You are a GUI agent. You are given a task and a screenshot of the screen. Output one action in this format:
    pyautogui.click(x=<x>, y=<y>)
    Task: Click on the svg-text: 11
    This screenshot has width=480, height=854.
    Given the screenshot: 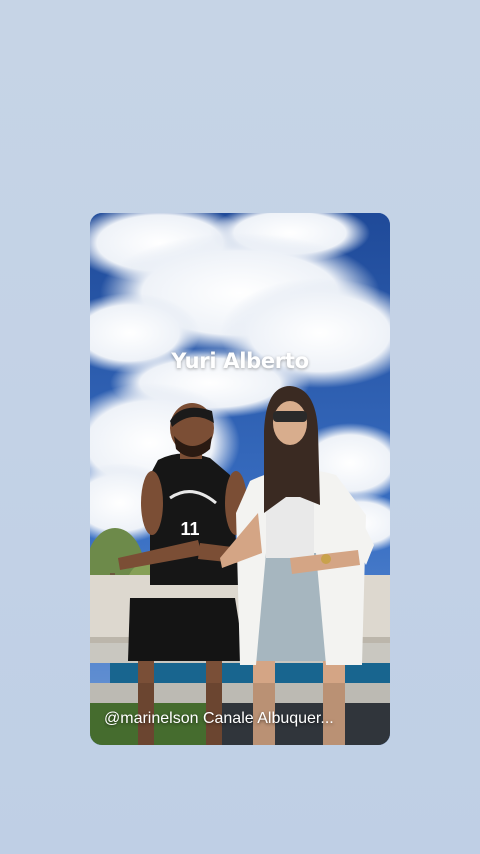 What is the action you would take?
    pyautogui.click(x=189, y=529)
    